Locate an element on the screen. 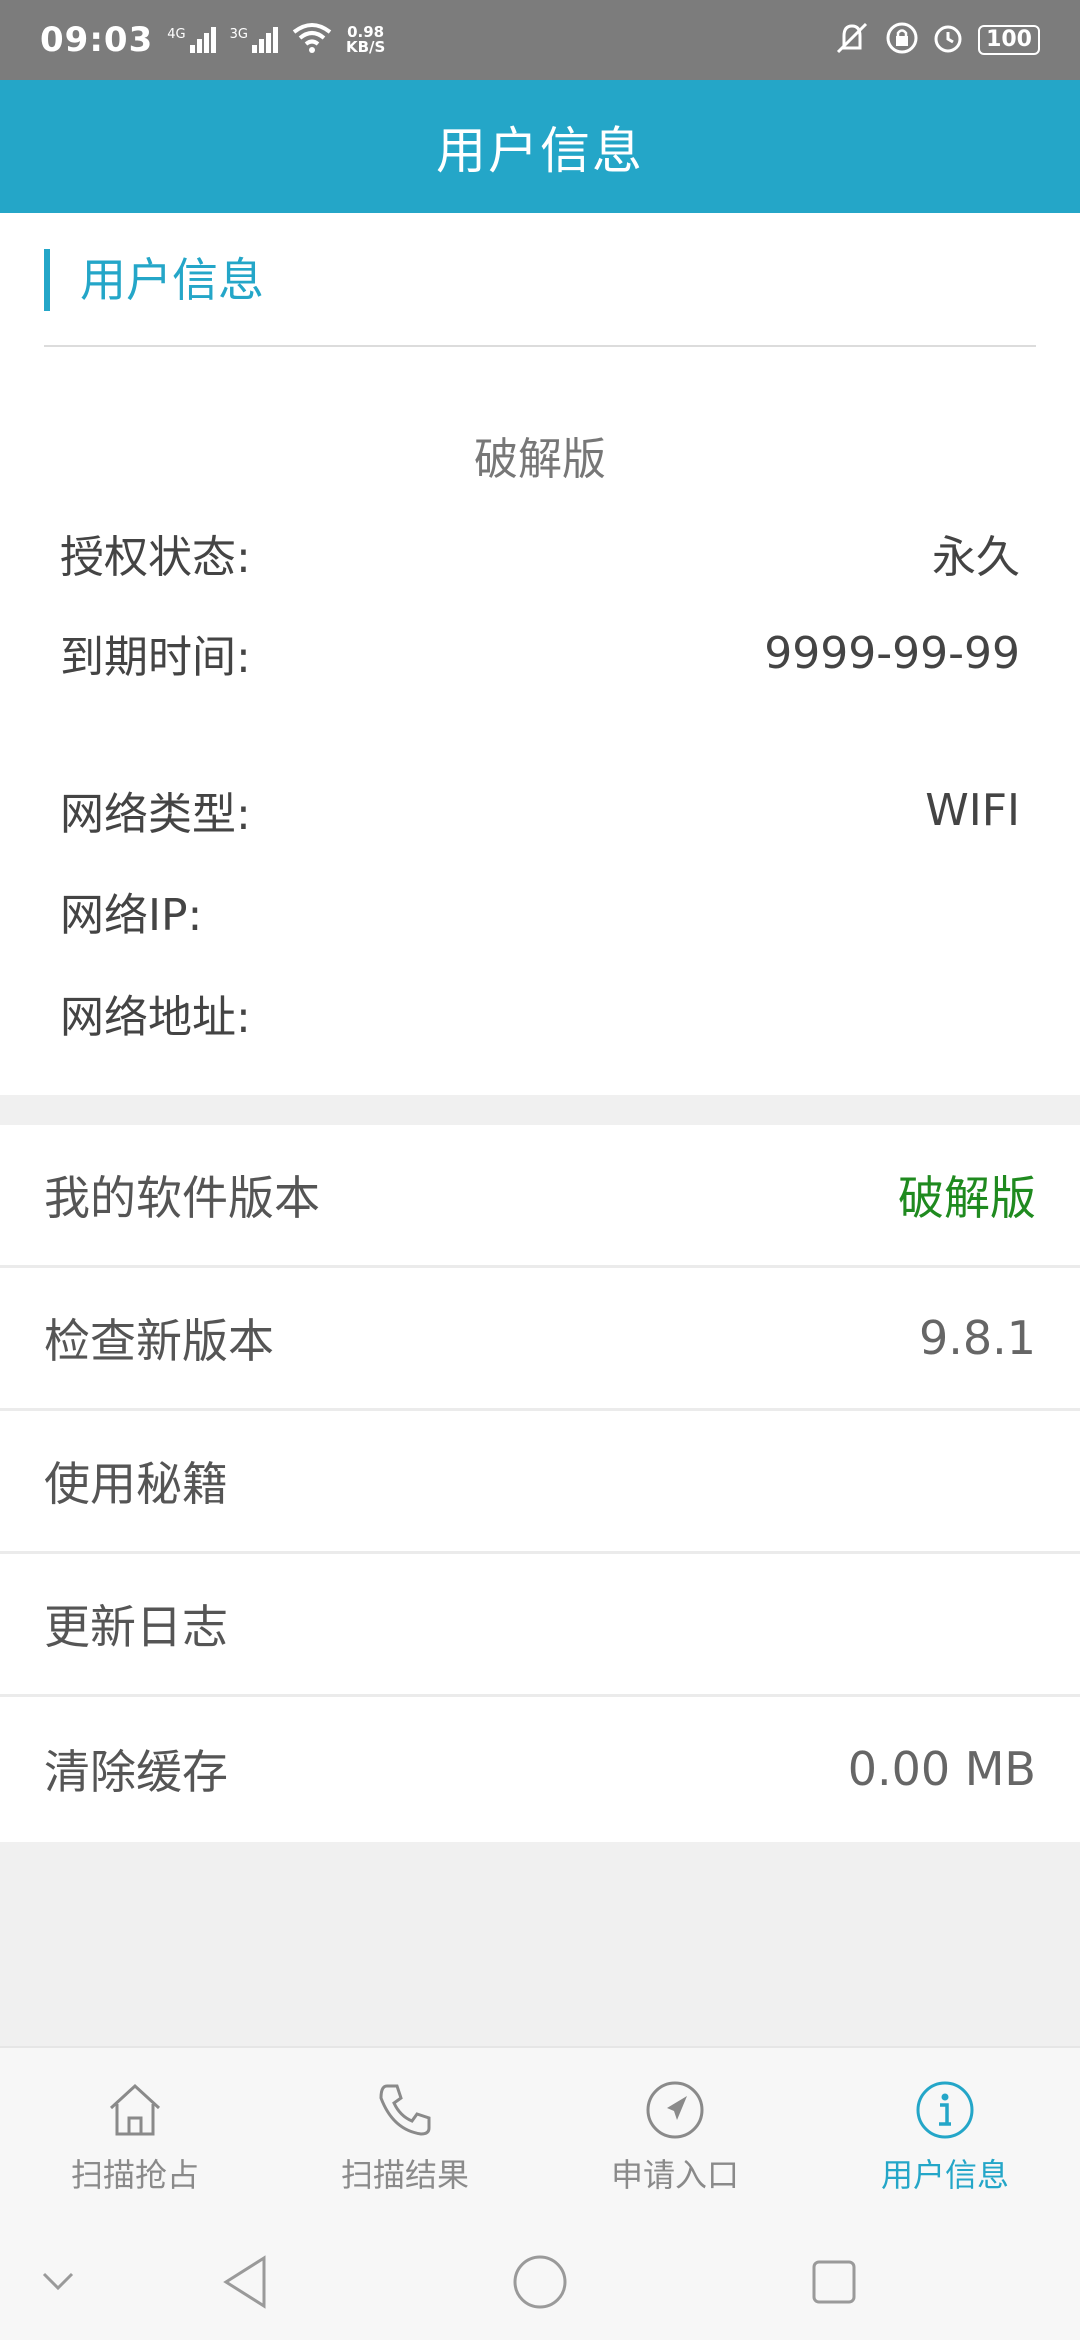 The image size is (1080, 2340). software-version-value: 破解版 is located at coordinates (967, 1198).